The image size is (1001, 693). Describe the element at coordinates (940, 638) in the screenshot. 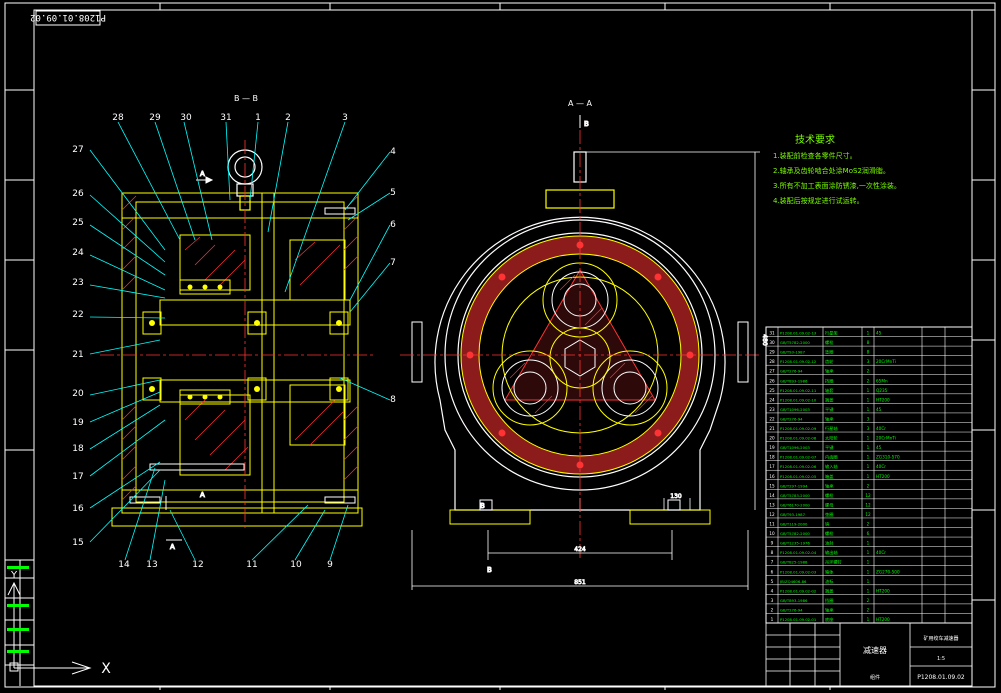

I see `title-block-project: 矿用绞车减速器` at that location.